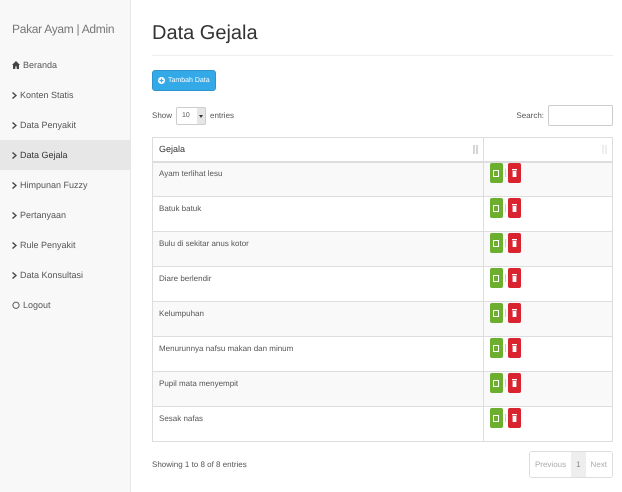 This screenshot has width=622, height=492. Describe the element at coordinates (222, 115) in the screenshot. I see `entries-label: entries` at that location.